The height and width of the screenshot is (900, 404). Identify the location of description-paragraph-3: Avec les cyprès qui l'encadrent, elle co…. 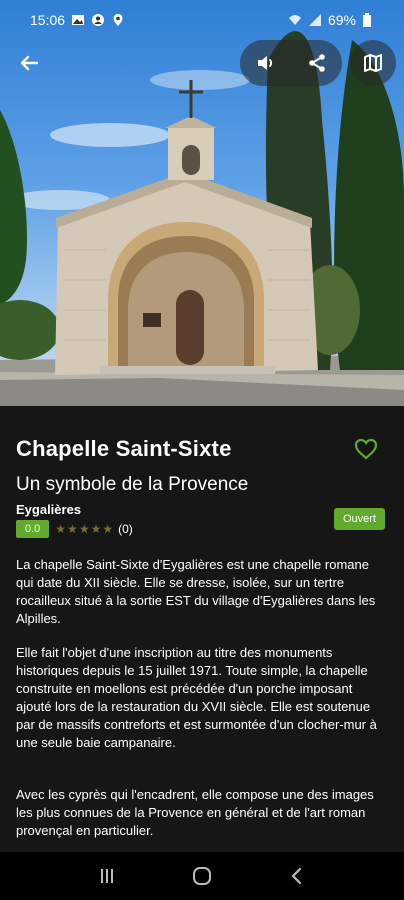
(195, 812).